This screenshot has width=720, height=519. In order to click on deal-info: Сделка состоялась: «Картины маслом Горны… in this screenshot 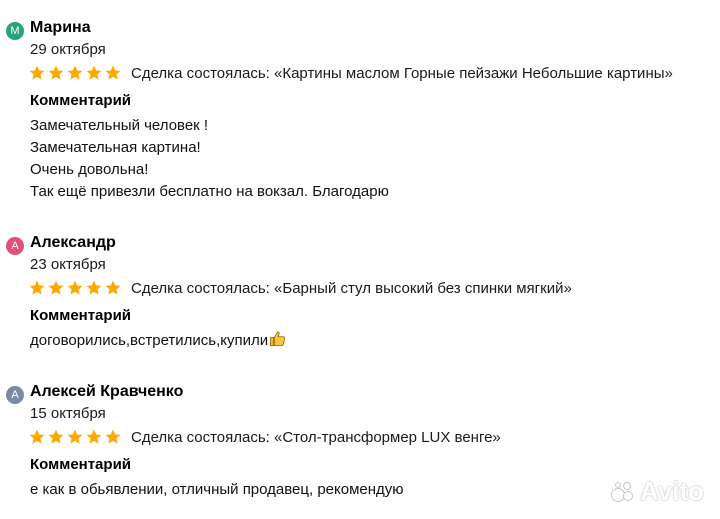, I will do `click(402, 73)`.